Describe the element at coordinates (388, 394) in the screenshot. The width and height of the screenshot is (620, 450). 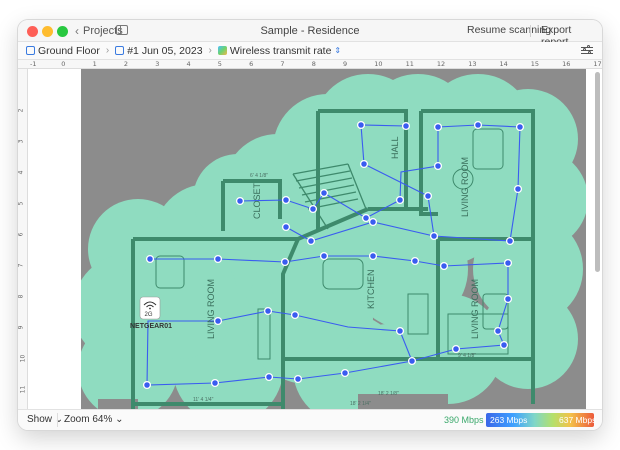
I see `dimension-label: 18' 2 1/8"` at that location.